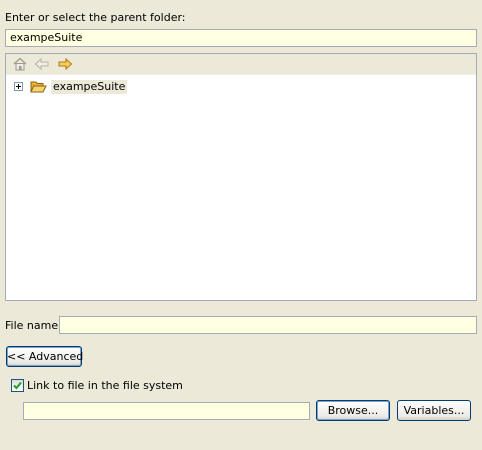  What do you see at coordinates (38, 86) in the screenshot?
I see `folder-open-icon` at bounding box center [38, 86].